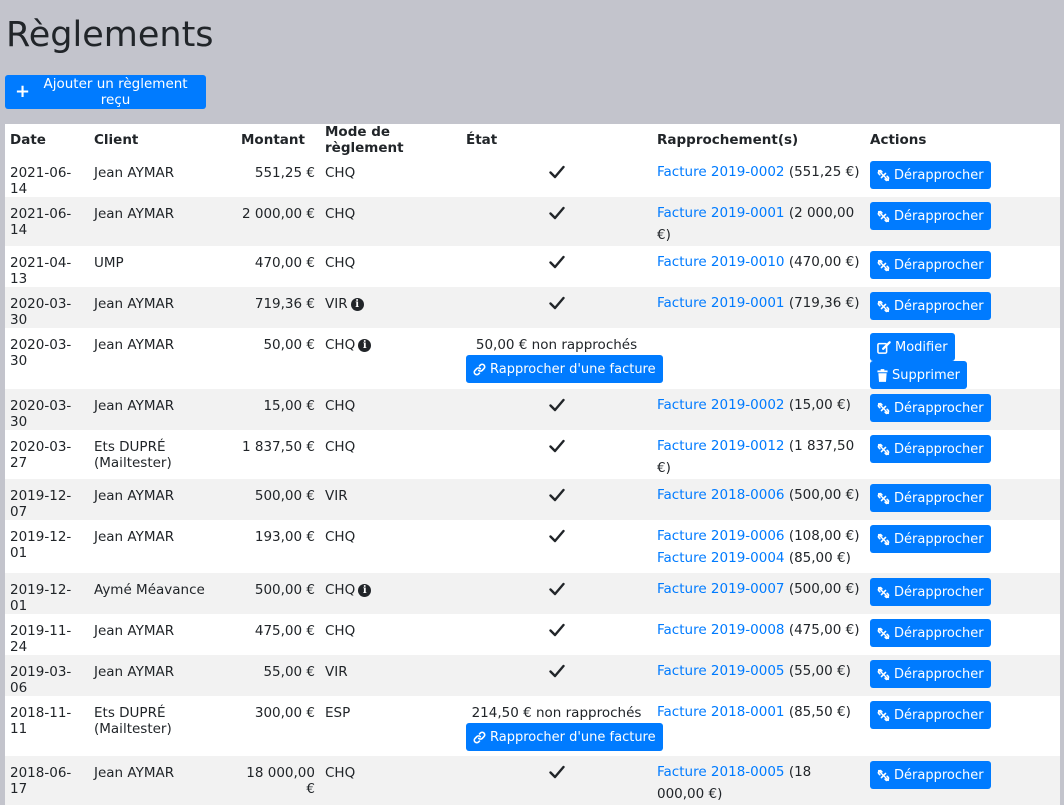  I want to click on amount-cell: 1 837,50 €, so click(278, 454).